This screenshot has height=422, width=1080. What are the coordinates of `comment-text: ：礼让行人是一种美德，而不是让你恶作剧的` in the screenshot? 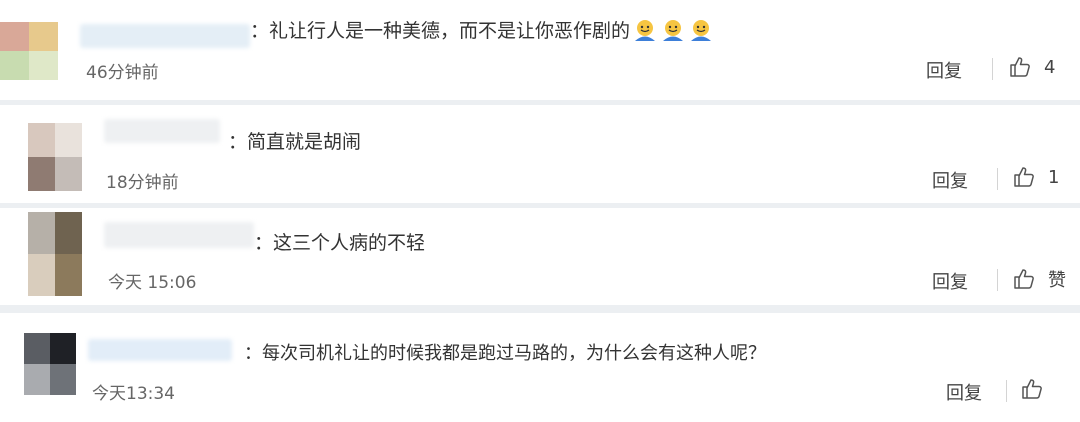 It's located at (482, 29).